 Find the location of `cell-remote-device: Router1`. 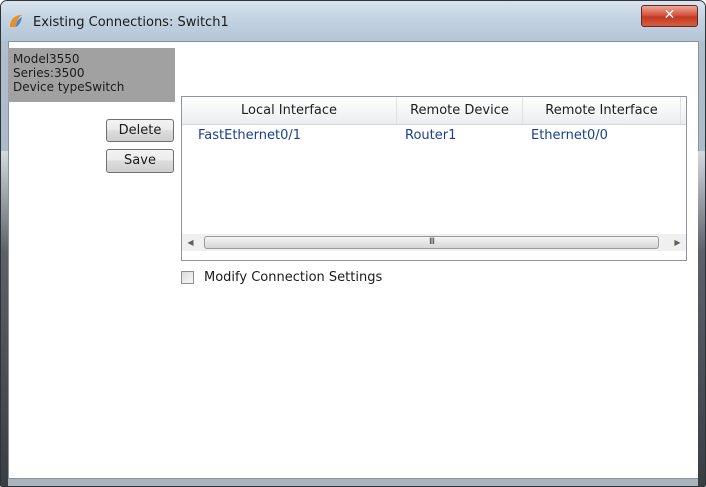

cell-remote-device: Router1 is located at coordinates (431, 135).